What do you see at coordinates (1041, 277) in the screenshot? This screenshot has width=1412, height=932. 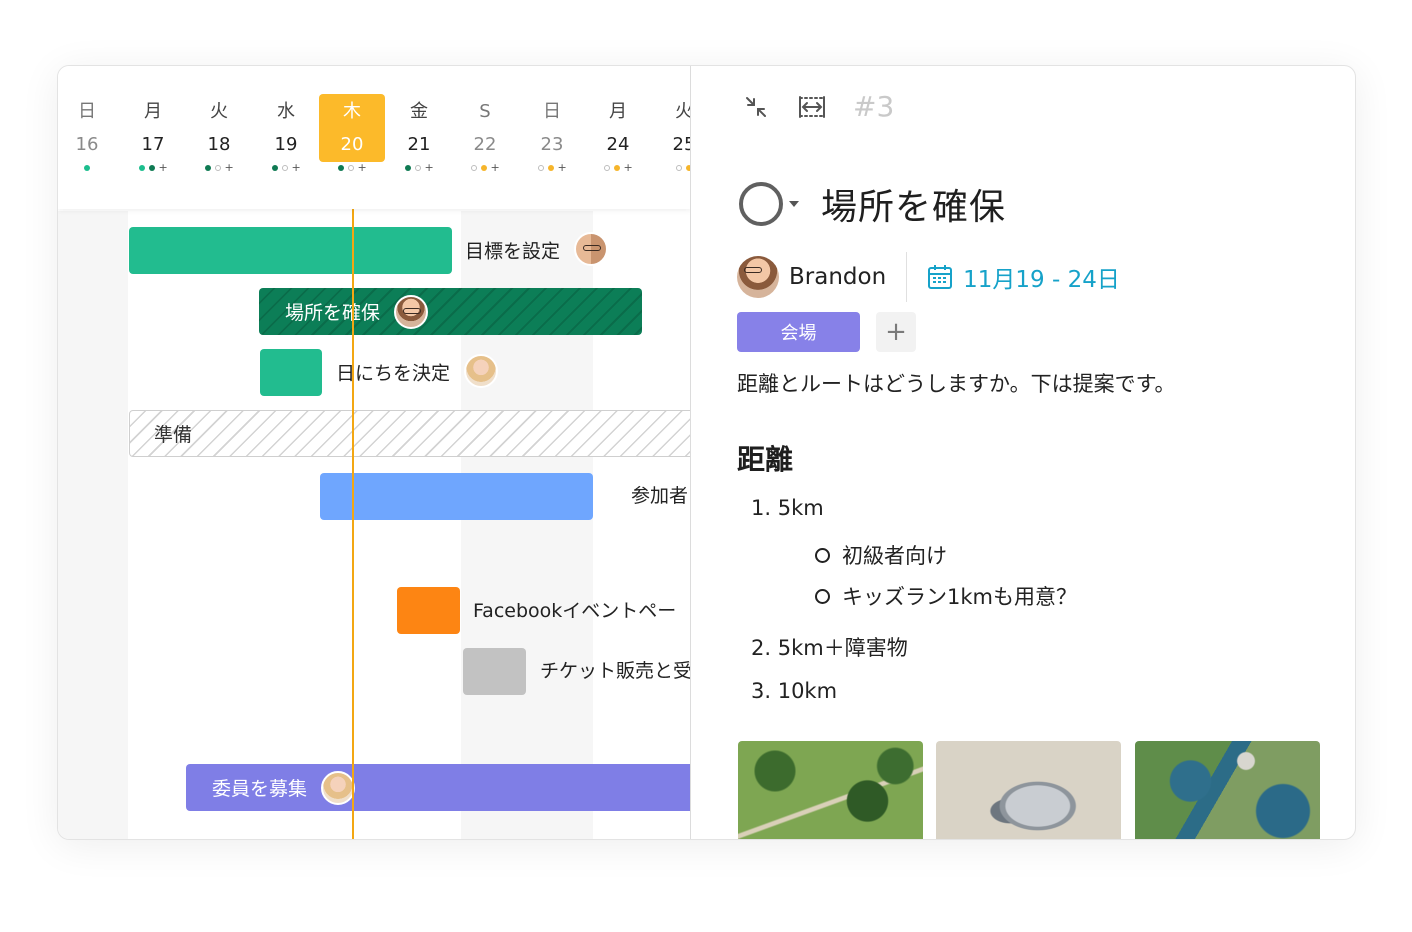 I see `date-range: 11月19 - 24日` at bounding box center [1041, 277].